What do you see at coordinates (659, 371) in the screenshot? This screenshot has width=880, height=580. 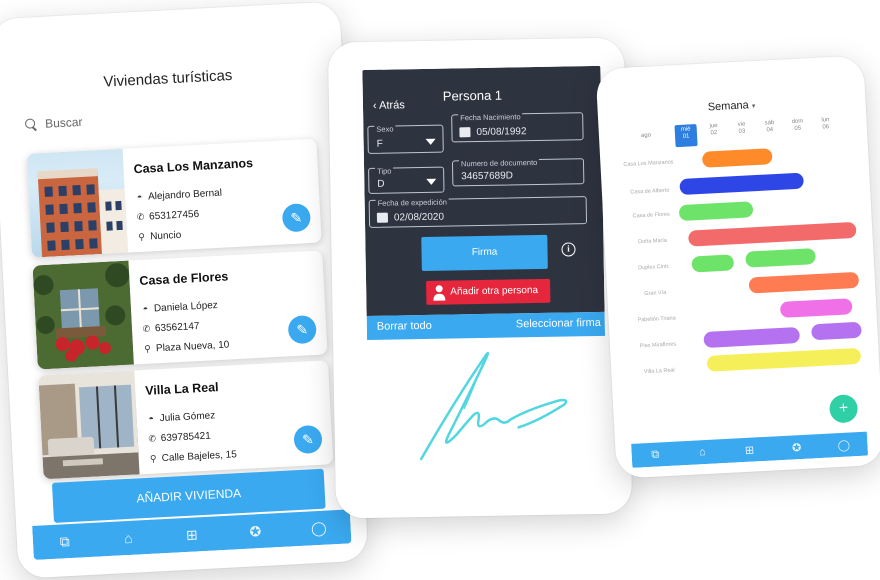 I see `row-label: Villa La Real` at bounding box center [659, 371].